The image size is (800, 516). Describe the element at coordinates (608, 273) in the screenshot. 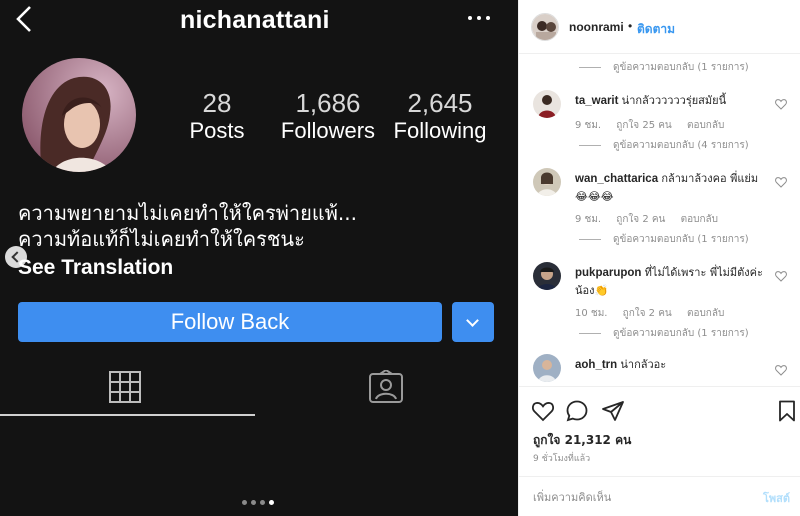

I see `comment-username: pukparupon` at that location.